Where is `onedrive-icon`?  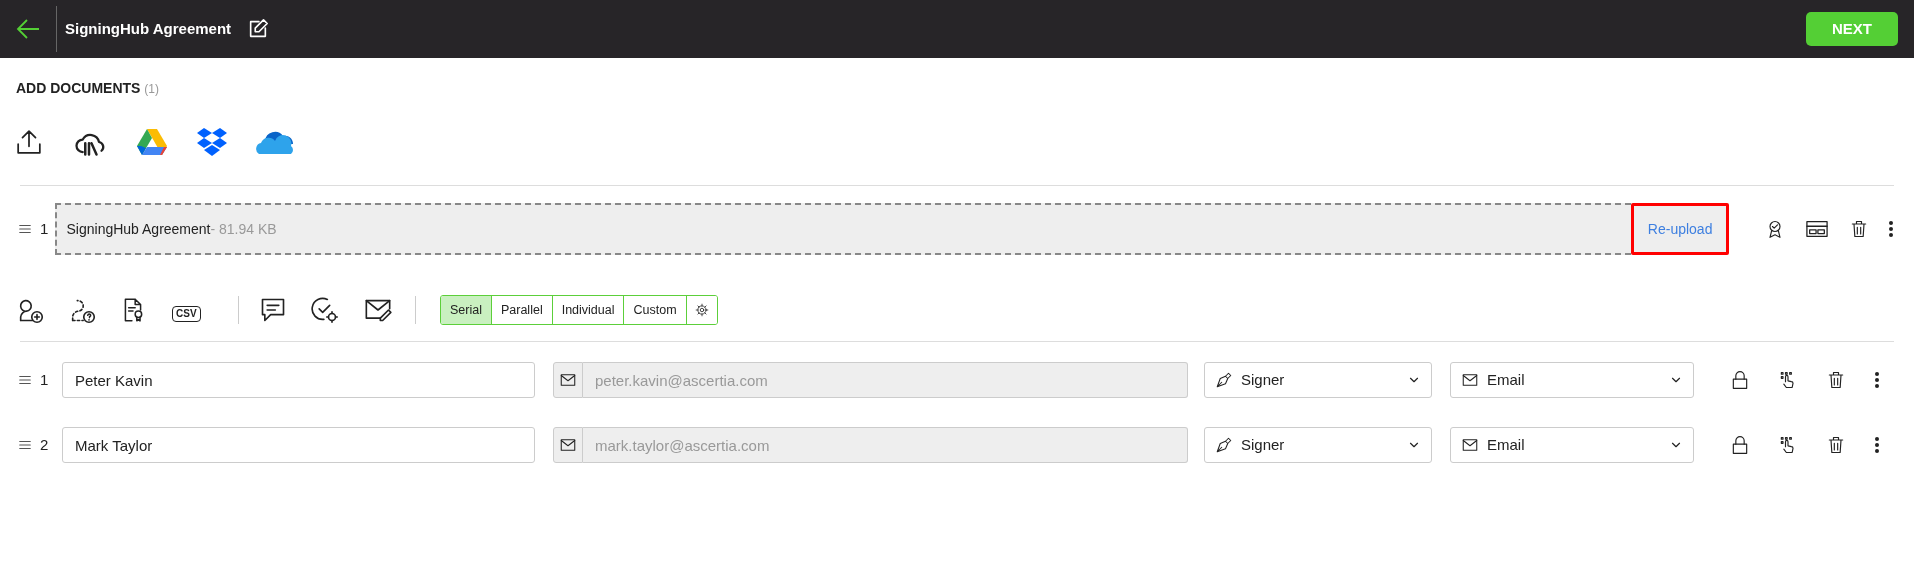
onedrive-icon is located at coordinates (276, 142).